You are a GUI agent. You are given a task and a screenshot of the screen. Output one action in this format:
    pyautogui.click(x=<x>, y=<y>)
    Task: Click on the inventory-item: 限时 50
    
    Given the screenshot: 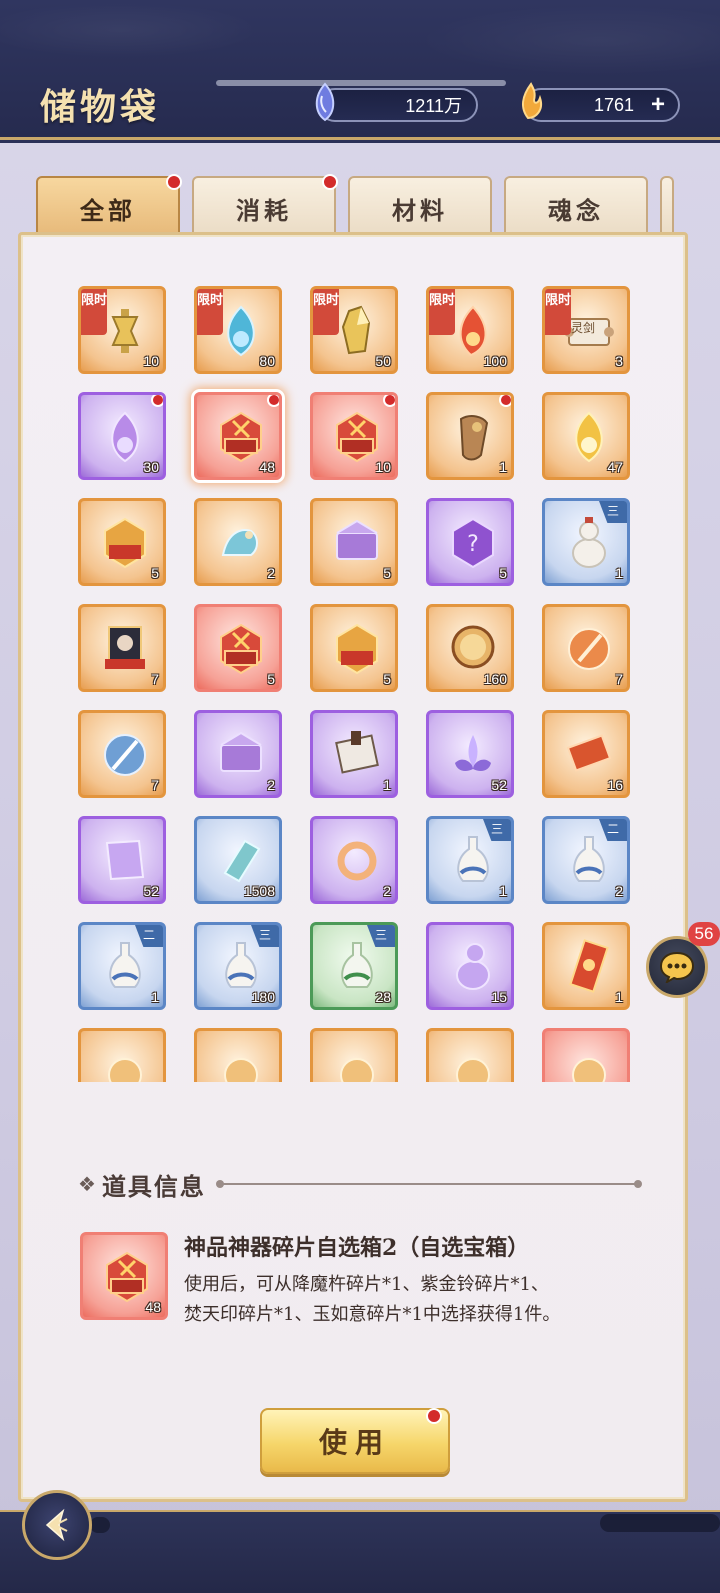 What is the action you would take?
    pyautogui.click(x=354, y=330)
    